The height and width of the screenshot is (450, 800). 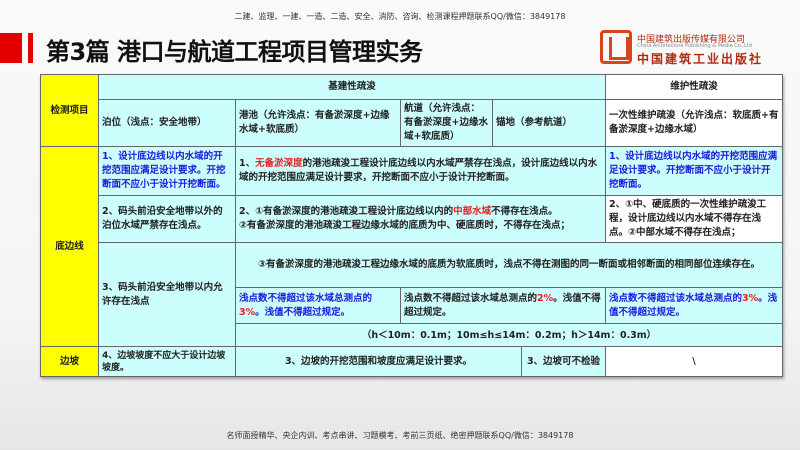 I want to click on row-slope-label: 边坡, so click(x=69, y=361).